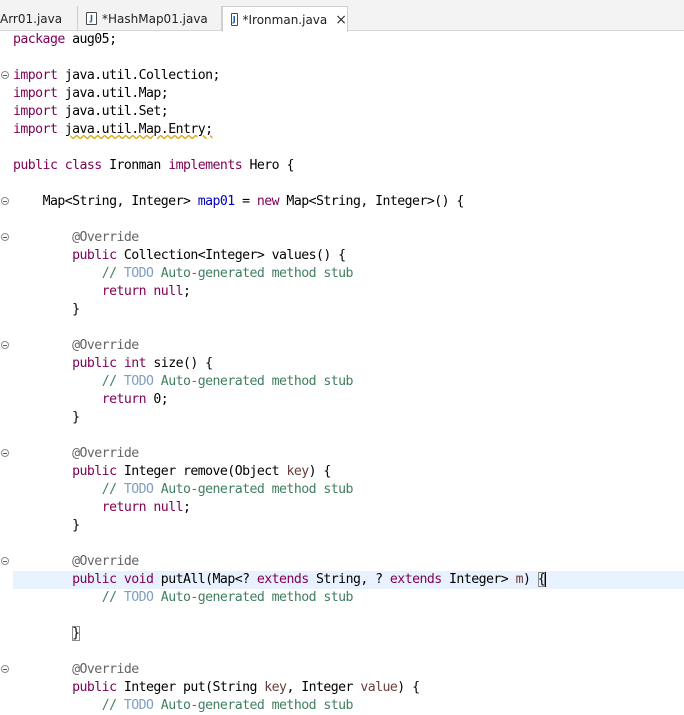 Image resolution: width=684 pixels, height=715 pixels. What do you see at coordinates (153, 165) in the screenshot?
I see `code-line: public class Ironman implements Hero {` at bounding box center [153, 165].